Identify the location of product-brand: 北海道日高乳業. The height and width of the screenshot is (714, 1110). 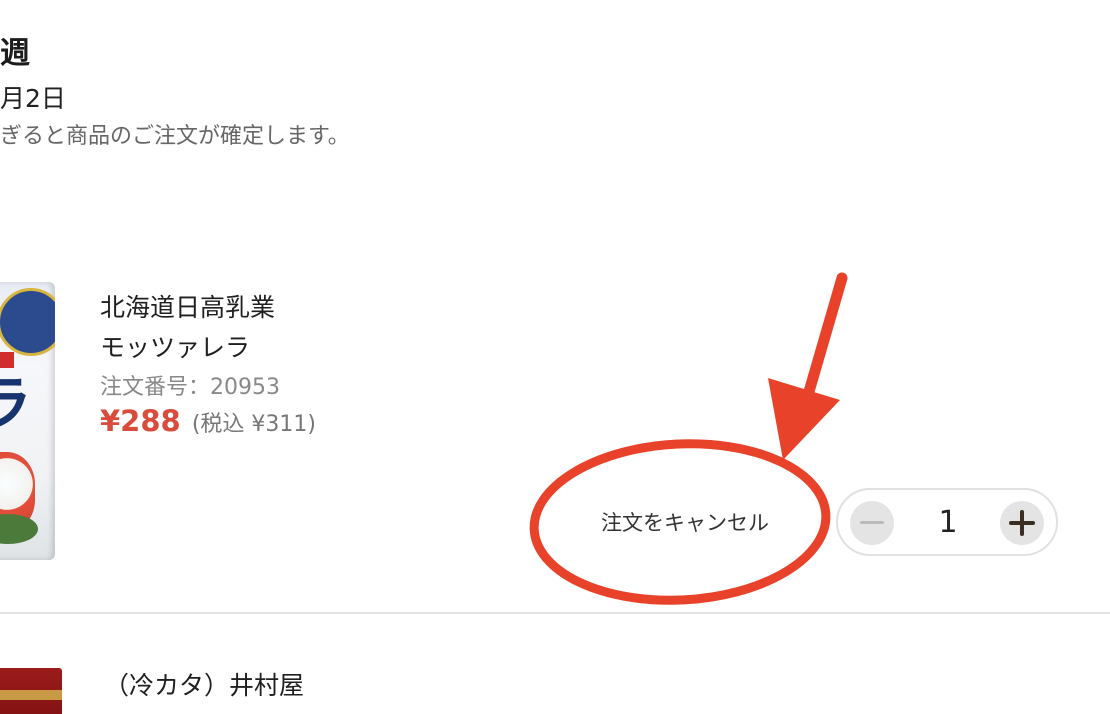
(187, 308).